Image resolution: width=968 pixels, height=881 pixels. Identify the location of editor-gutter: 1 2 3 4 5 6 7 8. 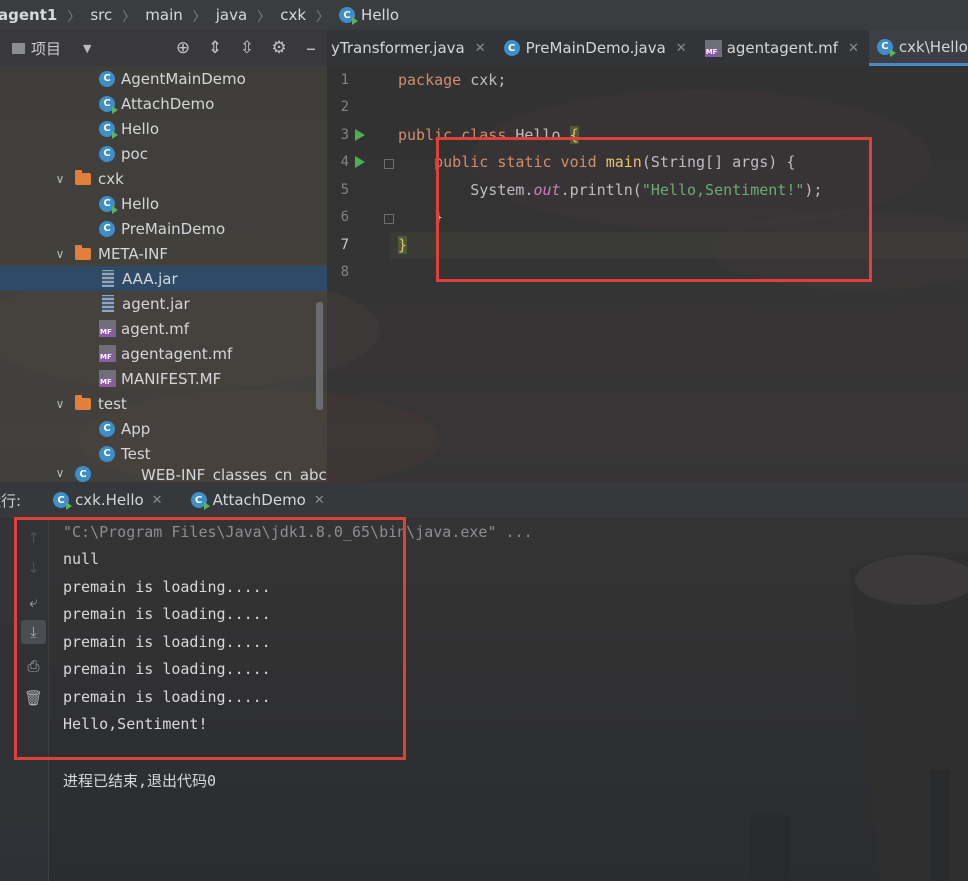
(360, 274).